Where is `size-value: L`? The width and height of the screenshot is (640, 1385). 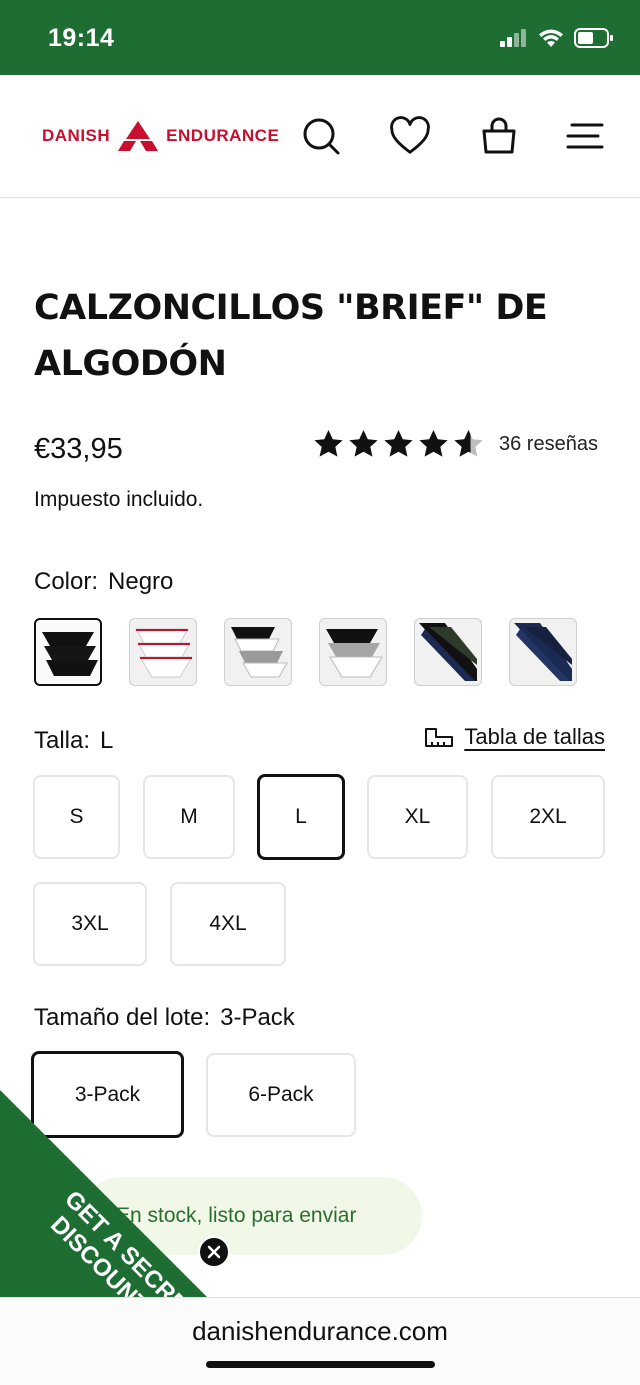 size-value: L is located at coordinates (107, 740).